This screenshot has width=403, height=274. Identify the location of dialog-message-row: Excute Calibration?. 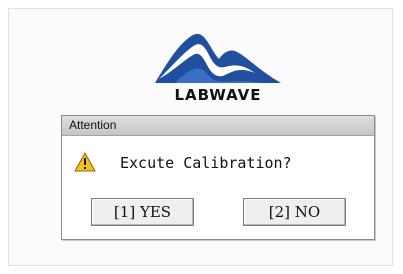
(218, 163).